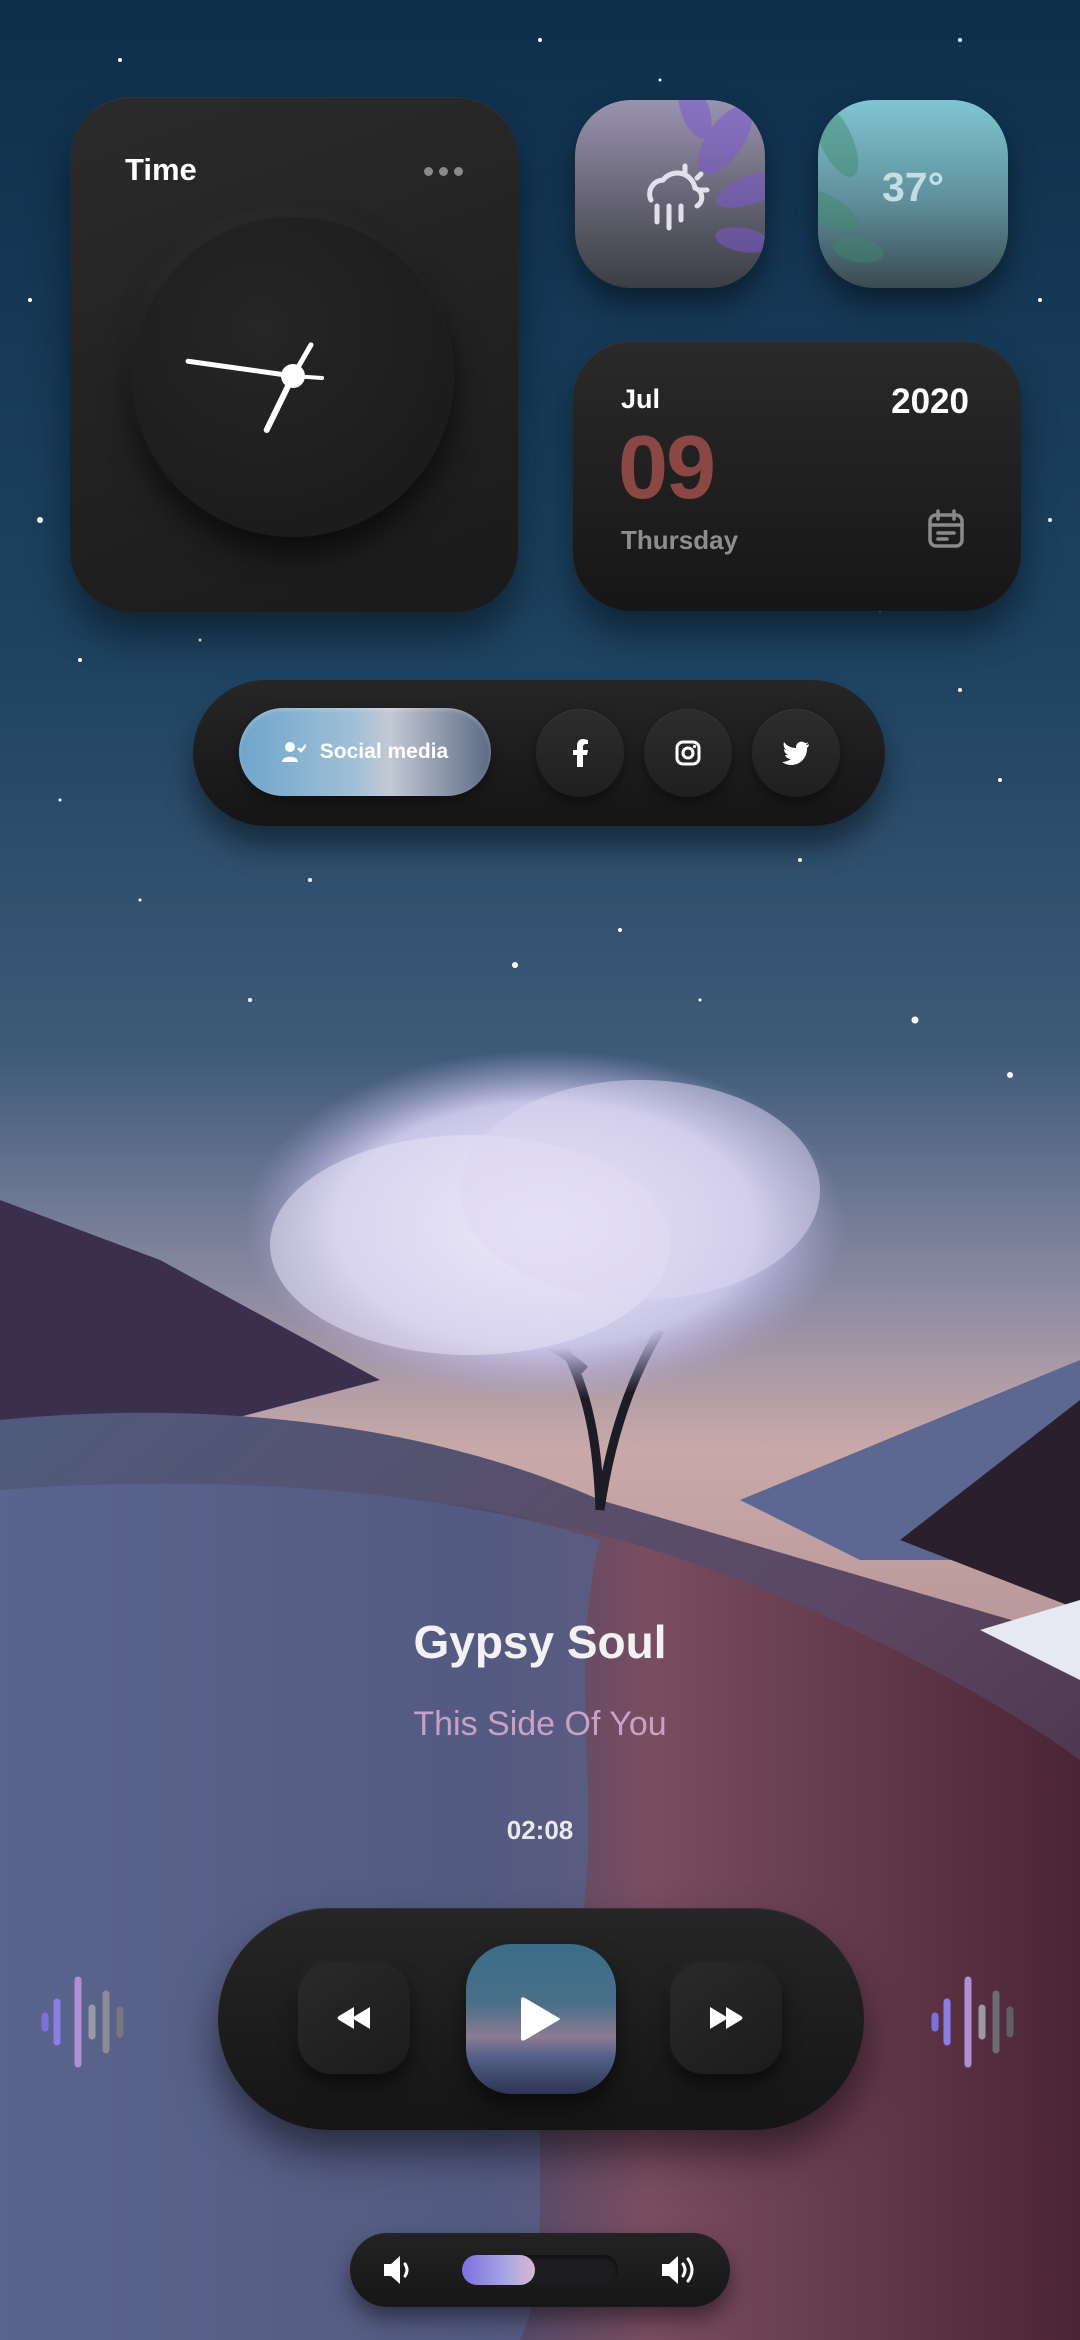 The height and width of the screenshot is (2340, 1080). What do you see at coordinates (680, 540) in the screenshot?
I see `date-weekday: Thursday` at bounding box center [680, 540].